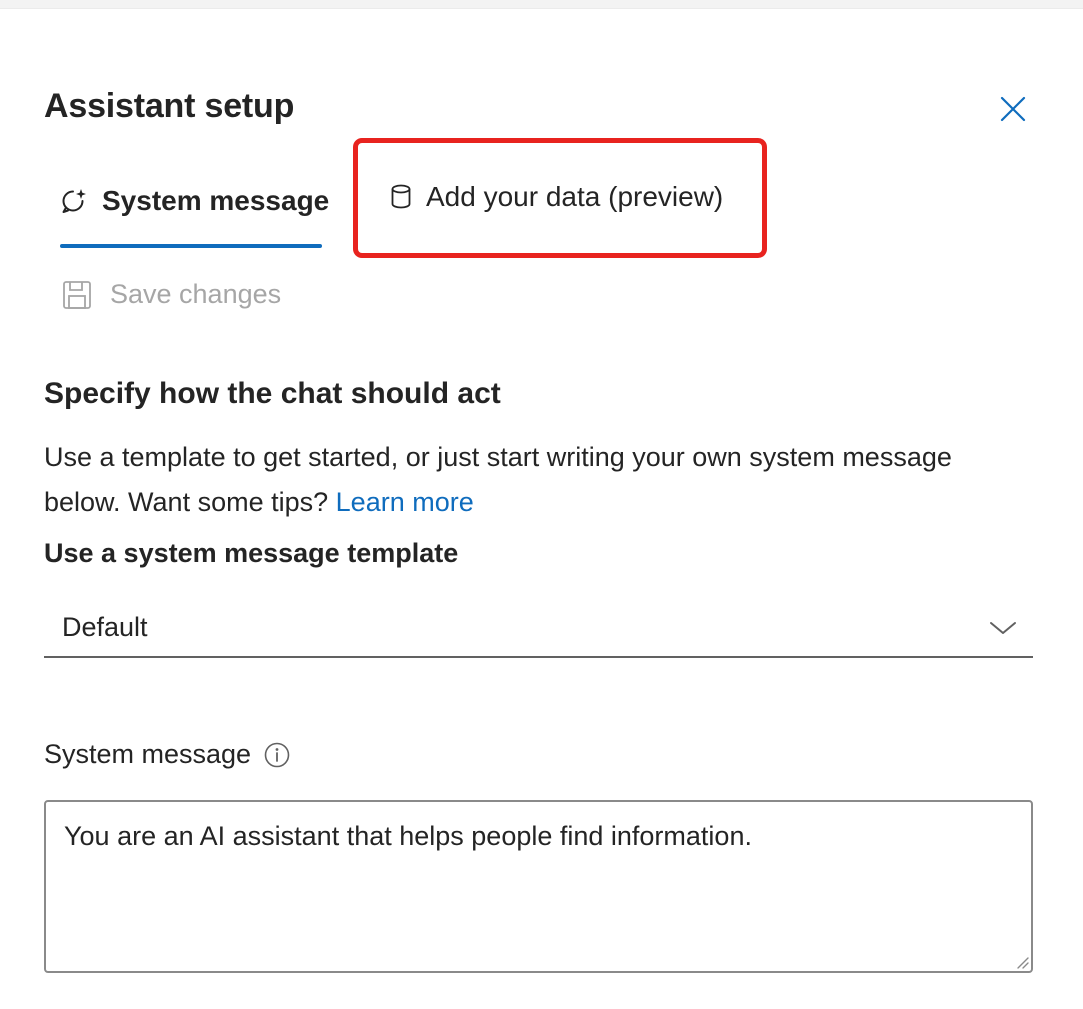  I want to click on close-icon, so click(1013, 109).